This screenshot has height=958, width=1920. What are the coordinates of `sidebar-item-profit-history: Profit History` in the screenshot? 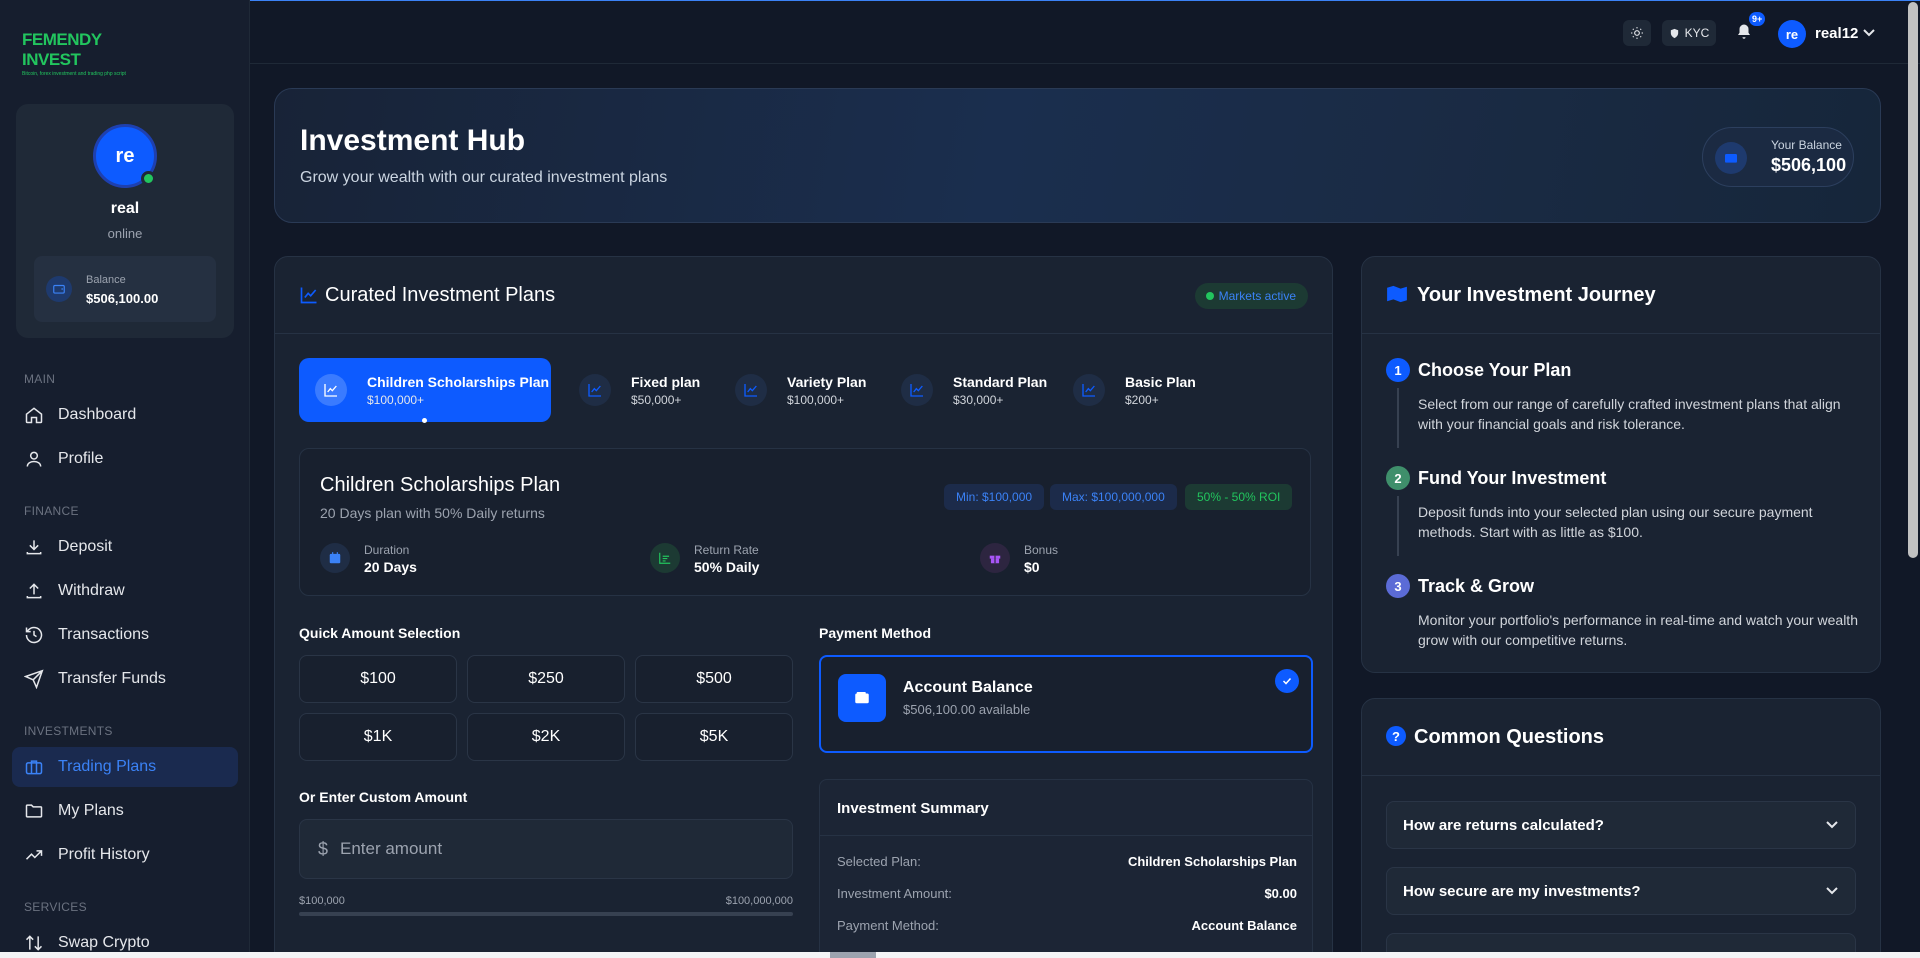 It's located at (125, 855).